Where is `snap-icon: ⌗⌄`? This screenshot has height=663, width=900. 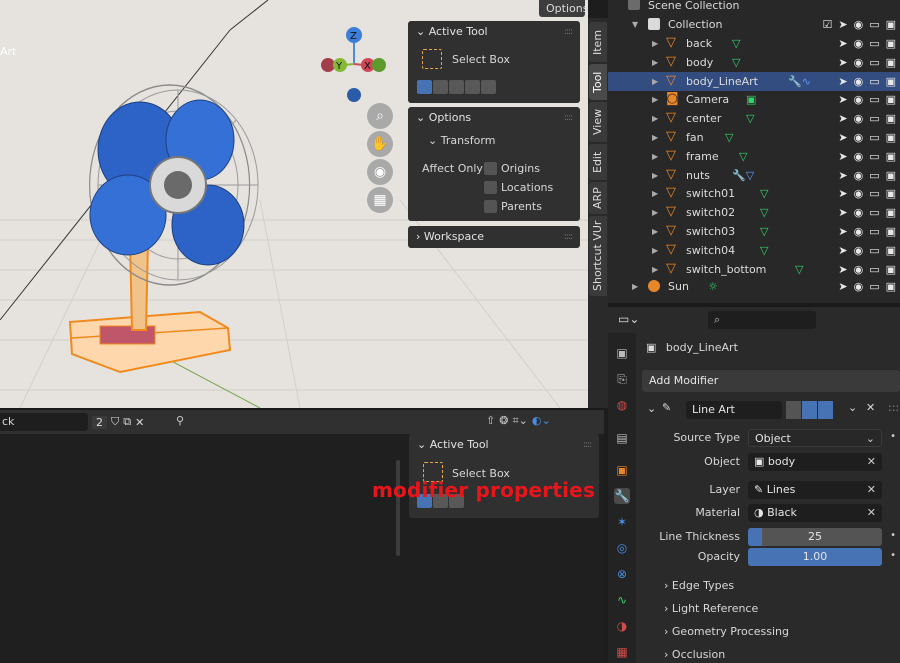 snap-icon: ⌗⌄ is located at coordinates (519, 421).